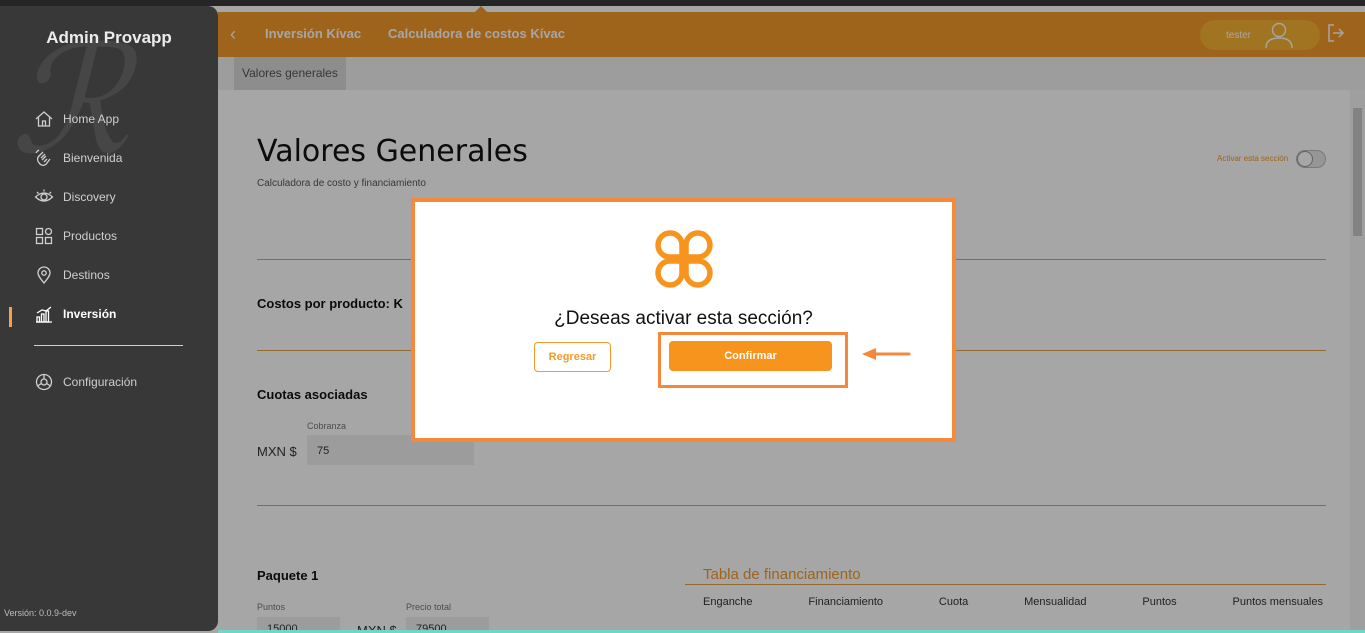  Describe the element at coordinates (91, 119) in the screenshot. I see `sidebar-item-label: Home App` at that location.